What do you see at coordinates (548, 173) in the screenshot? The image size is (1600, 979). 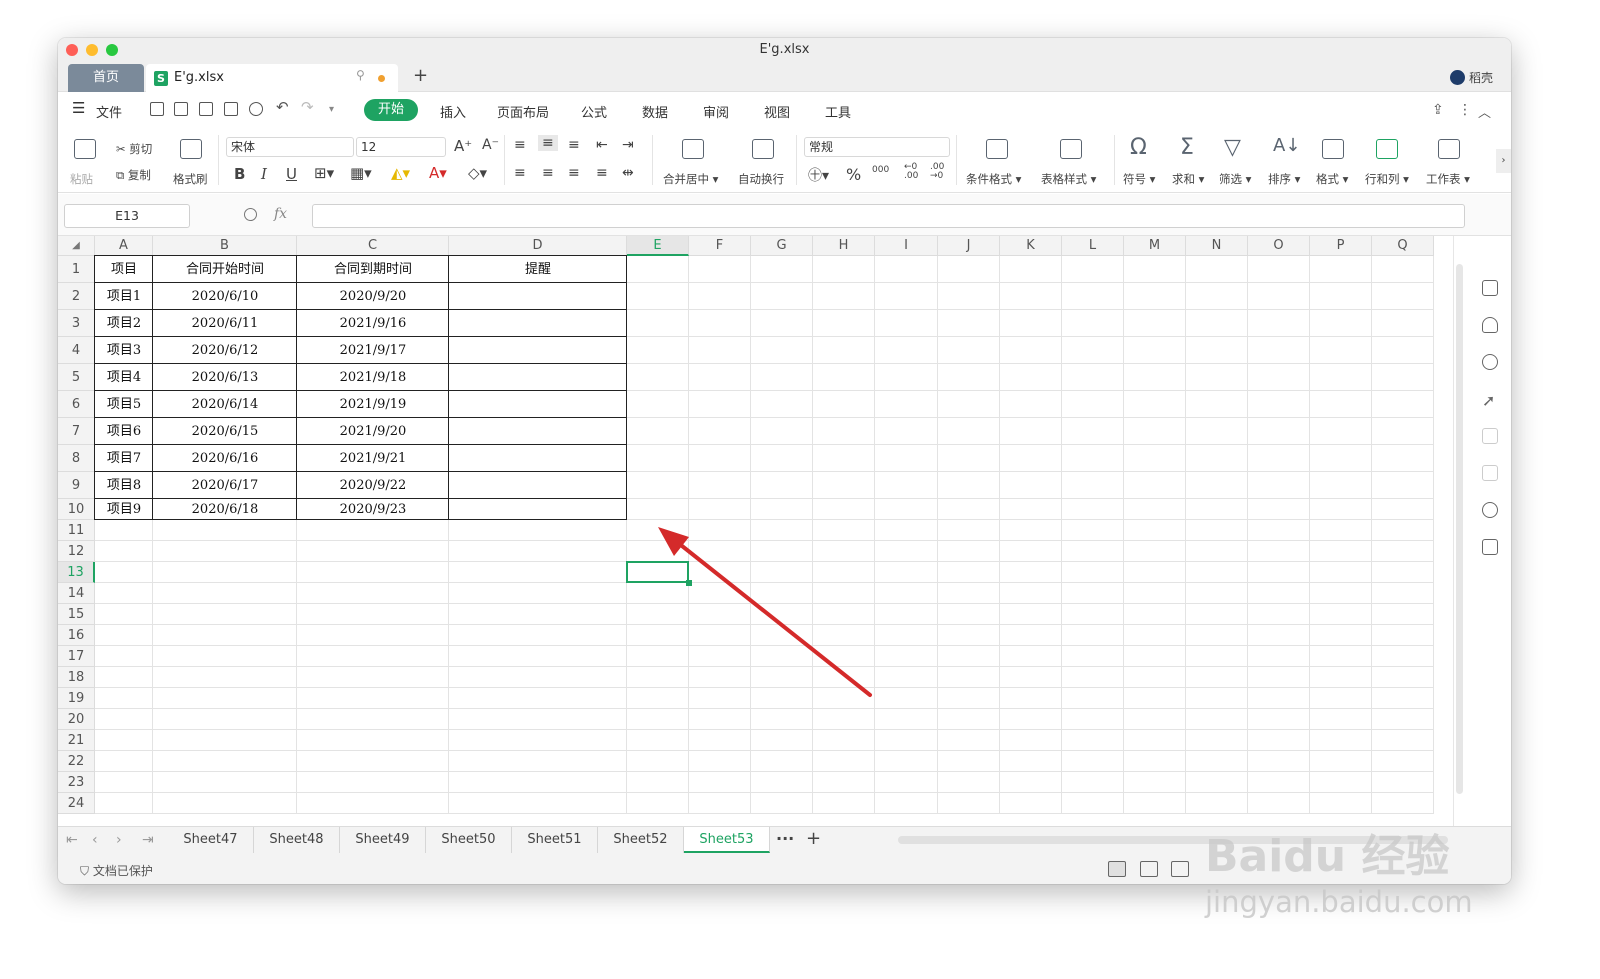 I see `align-center-icon: ≡` at bounding box center [548, 173].